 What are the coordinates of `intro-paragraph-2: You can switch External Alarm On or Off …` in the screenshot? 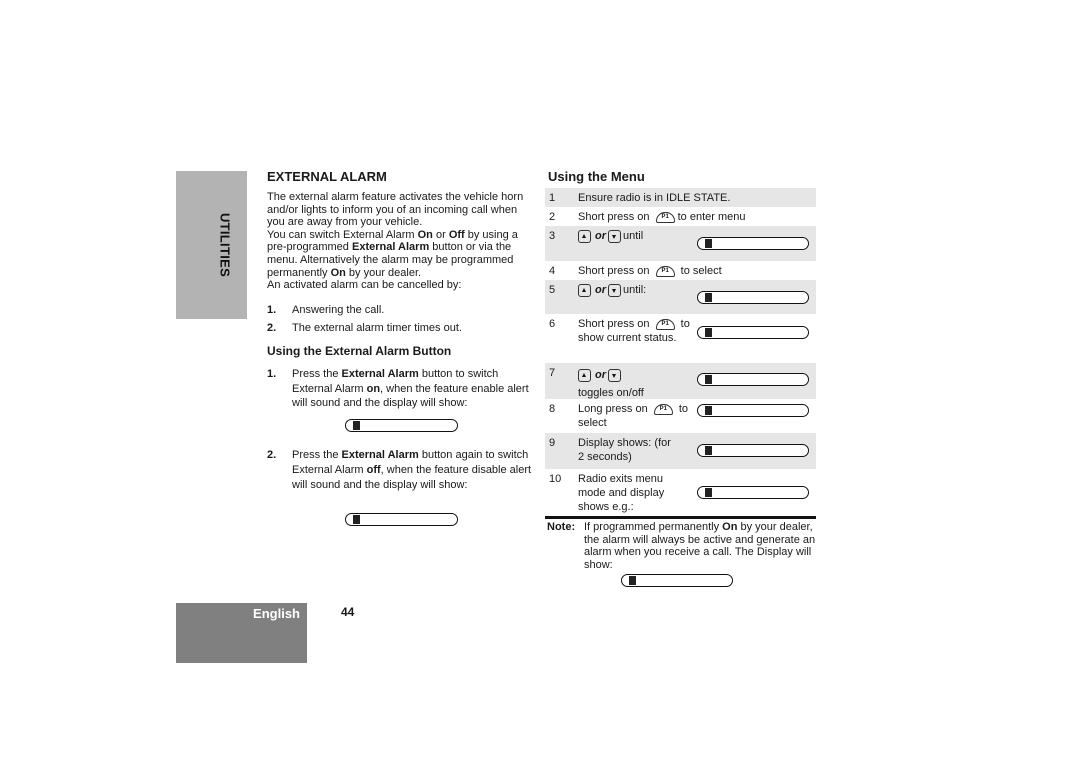 It's located at (392, 253).